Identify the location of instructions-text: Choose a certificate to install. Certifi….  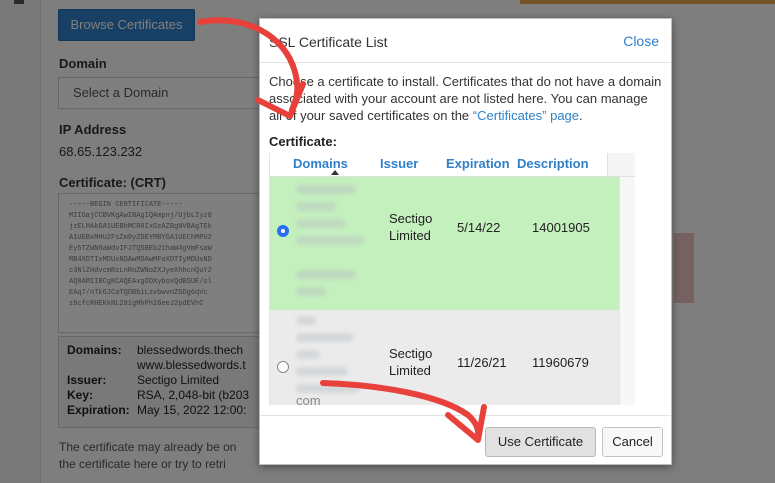
(465, 98).